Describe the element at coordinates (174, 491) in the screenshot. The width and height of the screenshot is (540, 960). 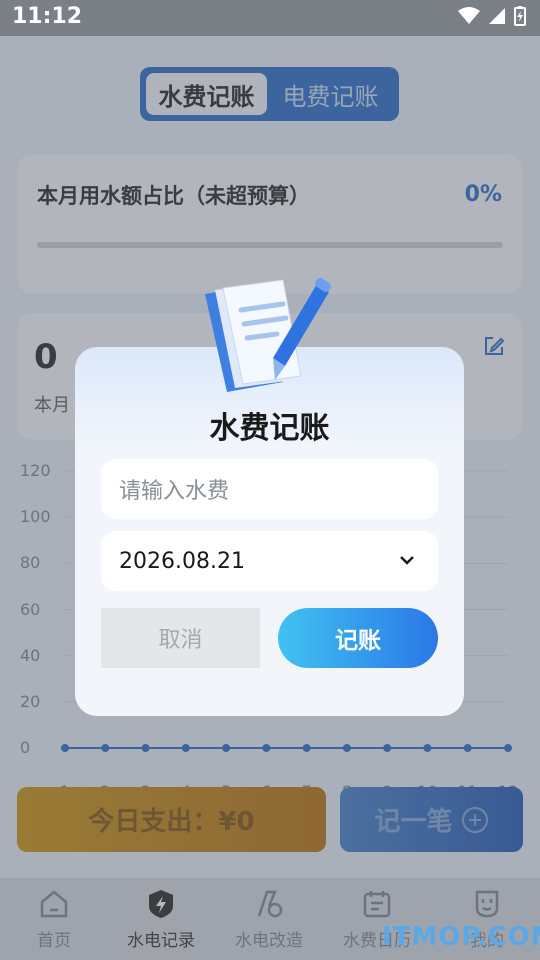
I see `amount-placeholder: 请输入水费` at that location.